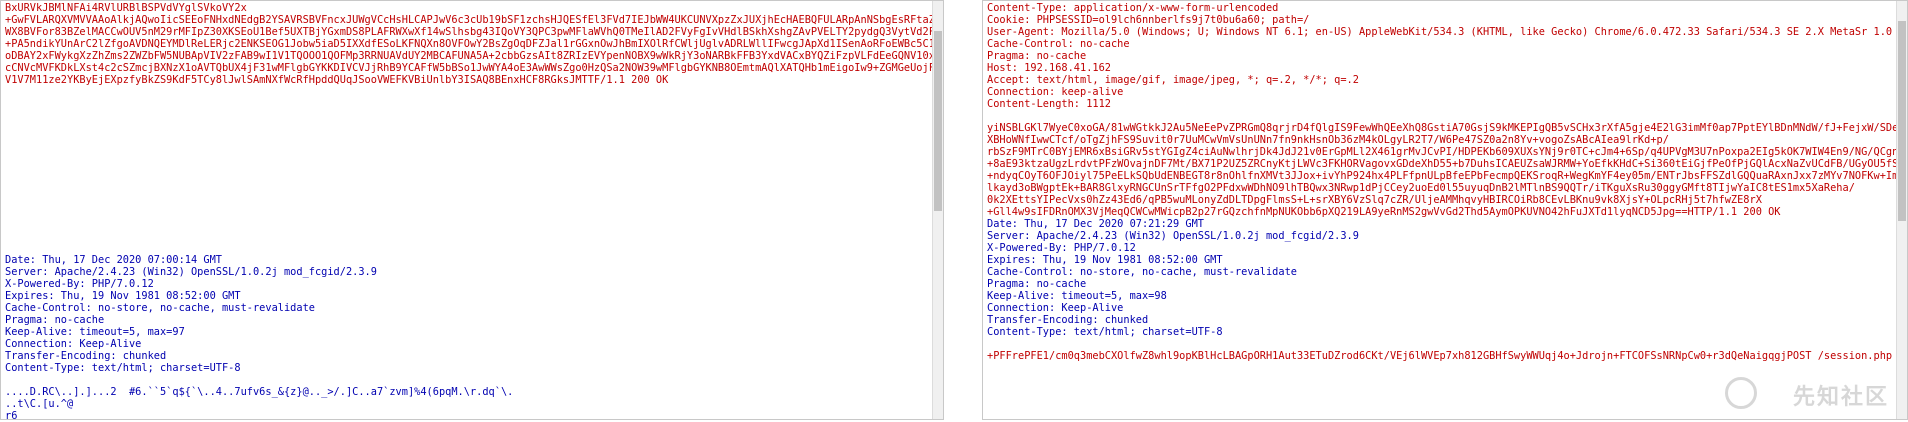  I want to click on pane-gap, so click(963, 211).